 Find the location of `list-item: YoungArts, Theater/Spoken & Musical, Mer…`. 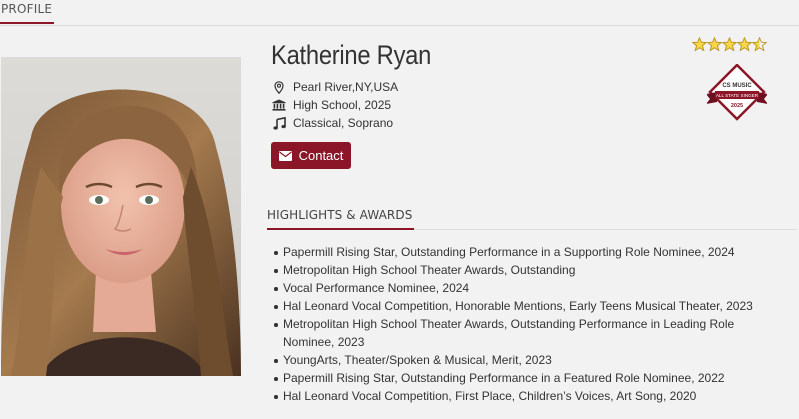

list-item: YoungArts, Theater/Spoken & Musical, Mer… is located at coordinates (524, 360).